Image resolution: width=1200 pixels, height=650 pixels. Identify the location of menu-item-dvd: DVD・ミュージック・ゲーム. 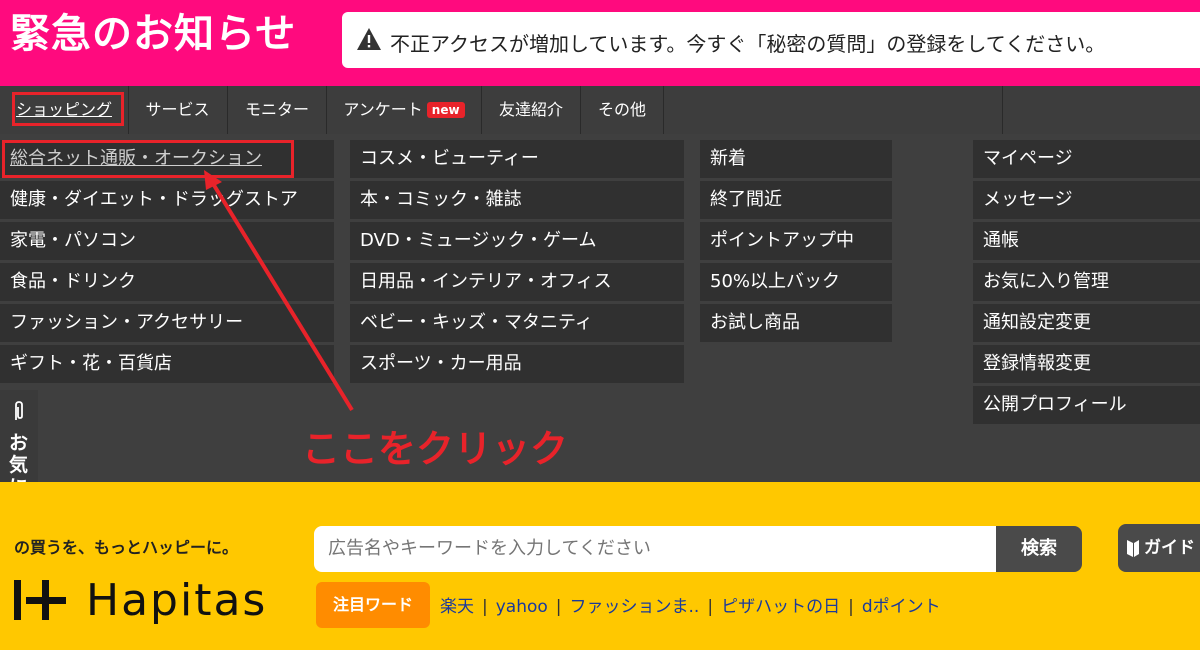
(517, 241).